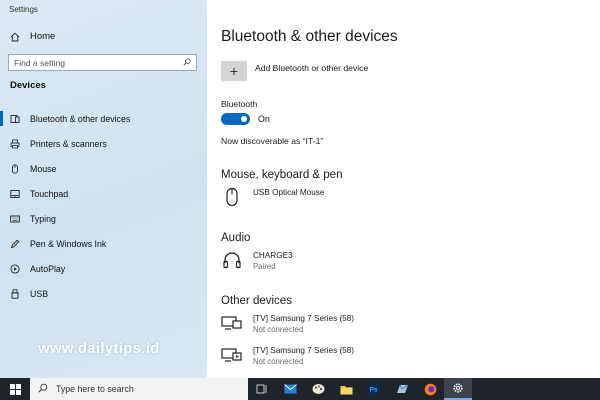 Image resolution: width=600 pixels, height=400 pixels. I want to click on home-link: Home, so click(32, 36).